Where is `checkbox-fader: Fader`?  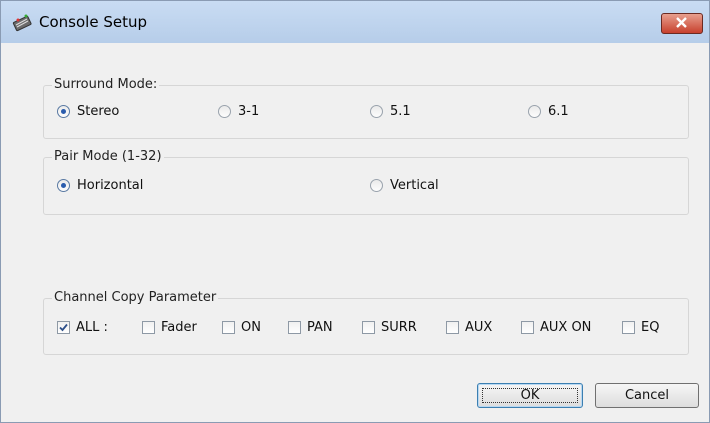
checkbox-fader: Fader is located at coordinates (169, 327).